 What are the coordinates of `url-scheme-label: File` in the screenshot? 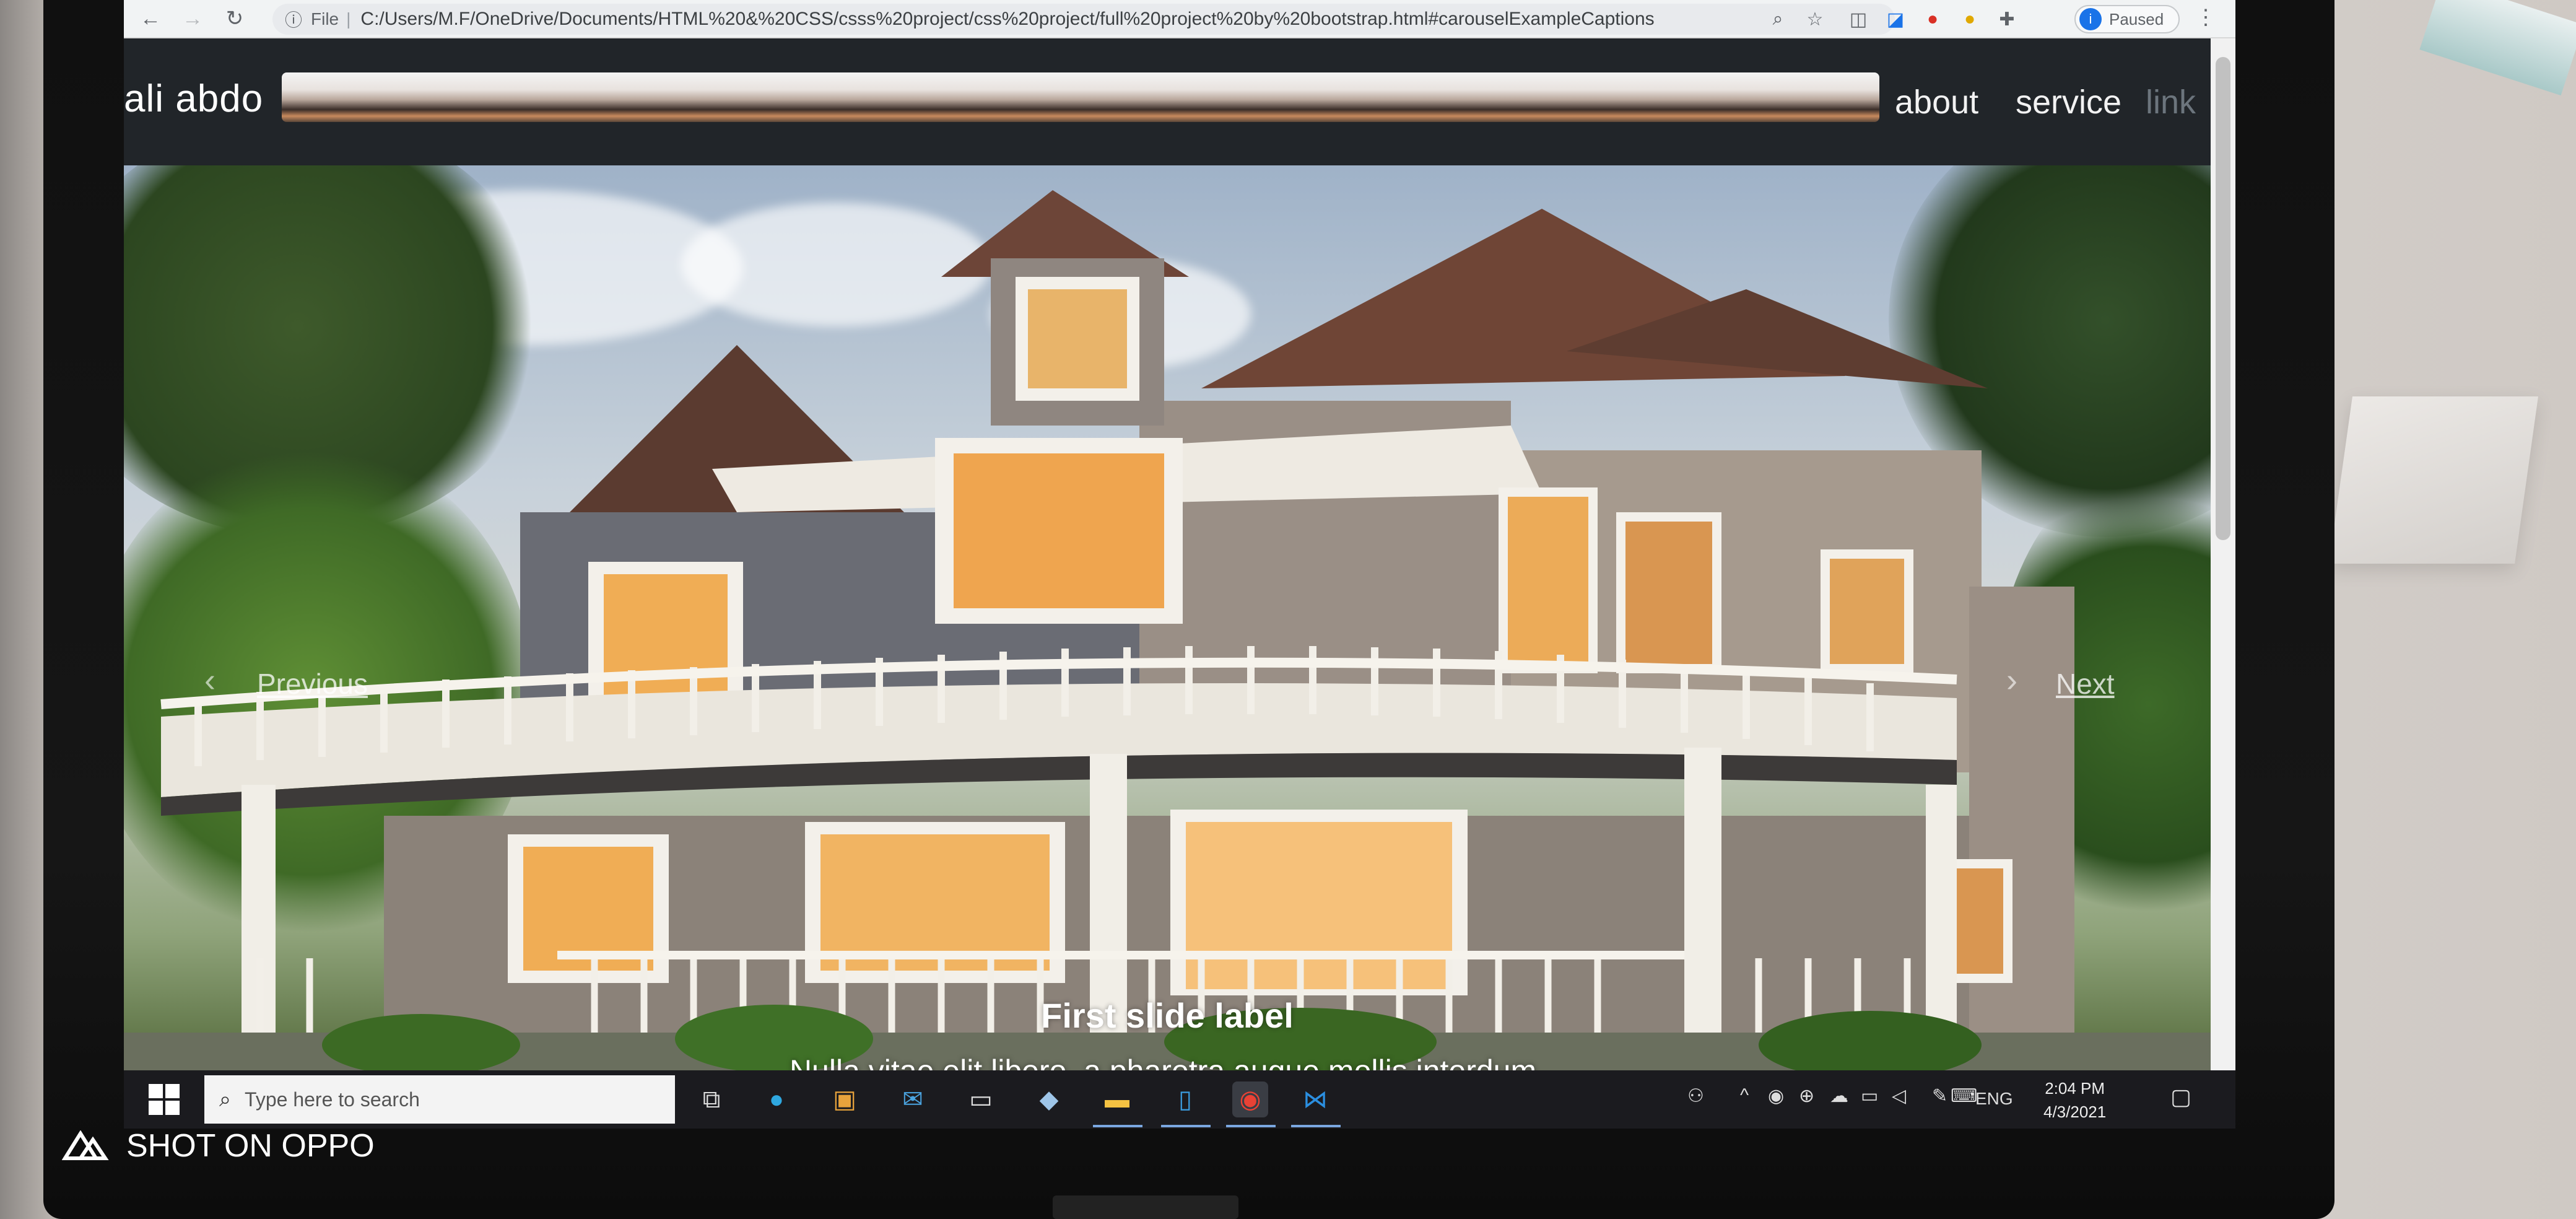 It's located at (325, 18).